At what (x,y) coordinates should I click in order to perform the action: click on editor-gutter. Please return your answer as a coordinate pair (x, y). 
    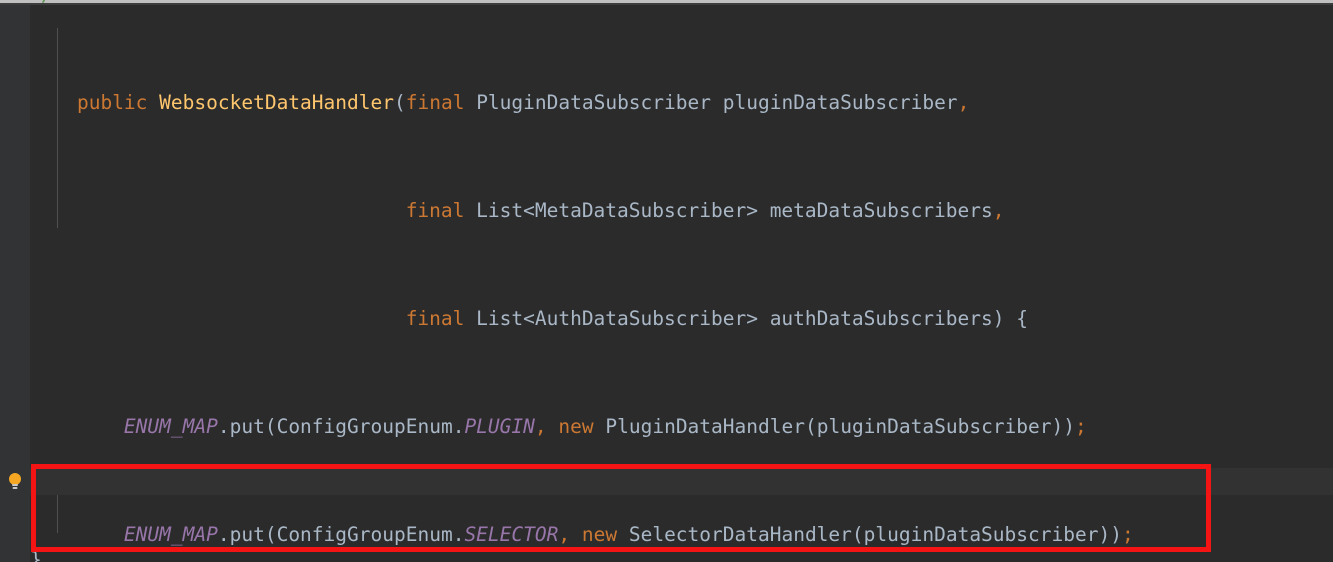
    Looking at the image, I should click on (15, 283).